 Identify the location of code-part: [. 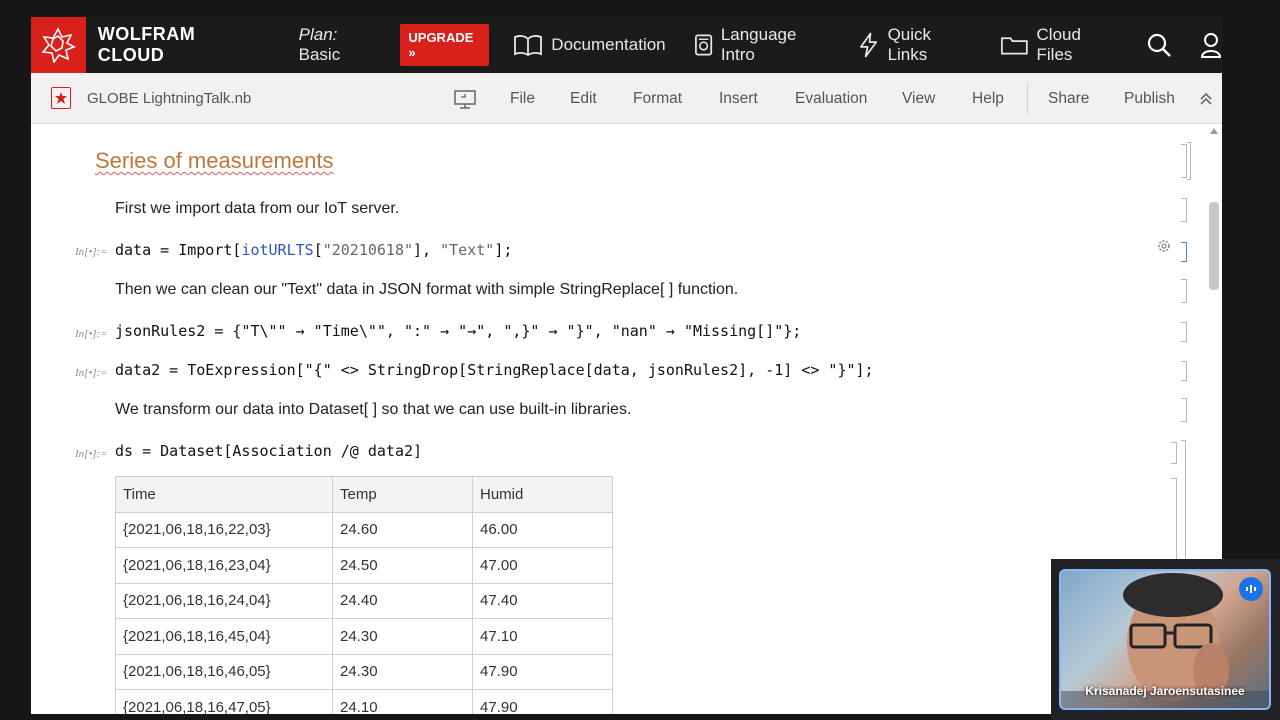
(318, 250).